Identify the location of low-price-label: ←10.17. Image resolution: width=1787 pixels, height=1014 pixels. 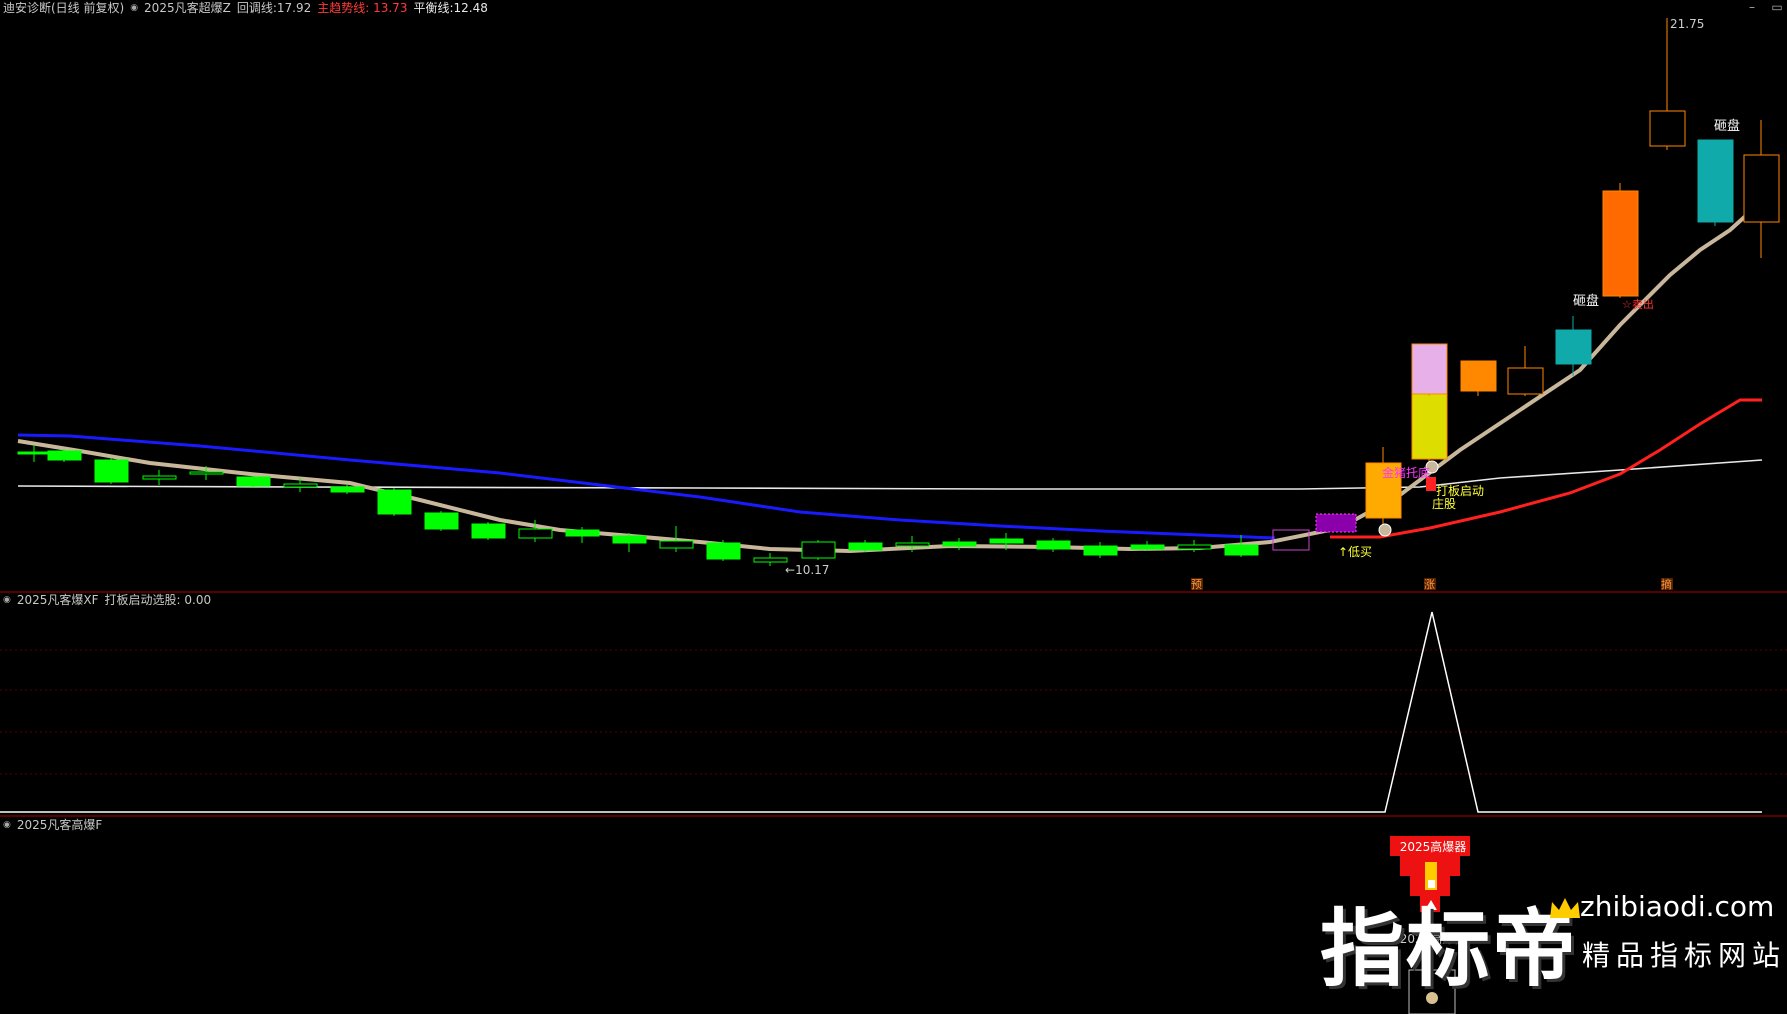
(807, 570).